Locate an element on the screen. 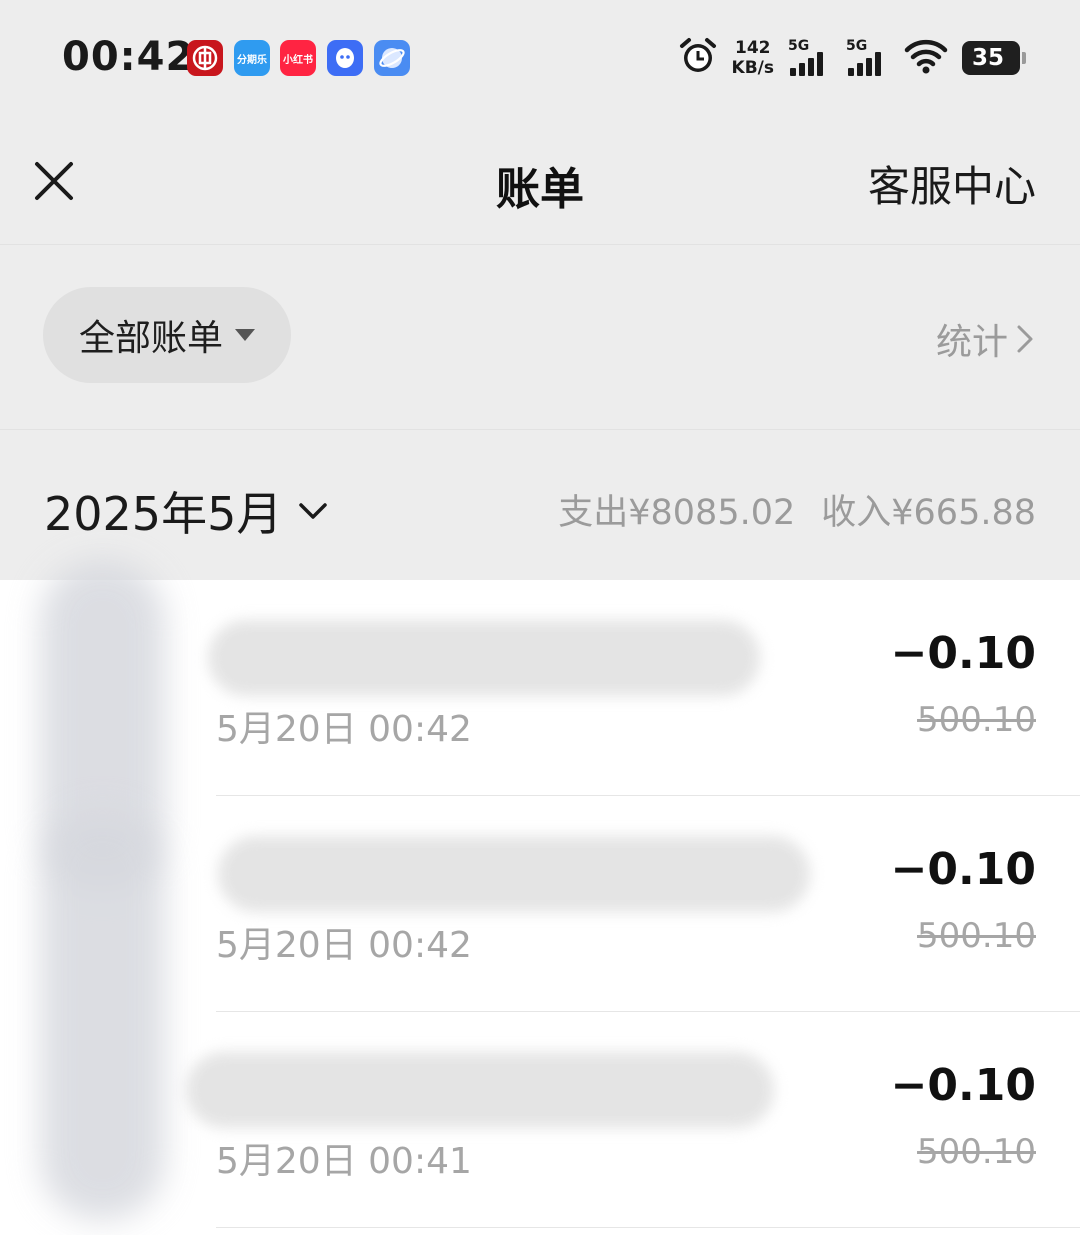 The image size is (1080, 1235). statistics-label: 统计 is located at coordinates (971, 342).